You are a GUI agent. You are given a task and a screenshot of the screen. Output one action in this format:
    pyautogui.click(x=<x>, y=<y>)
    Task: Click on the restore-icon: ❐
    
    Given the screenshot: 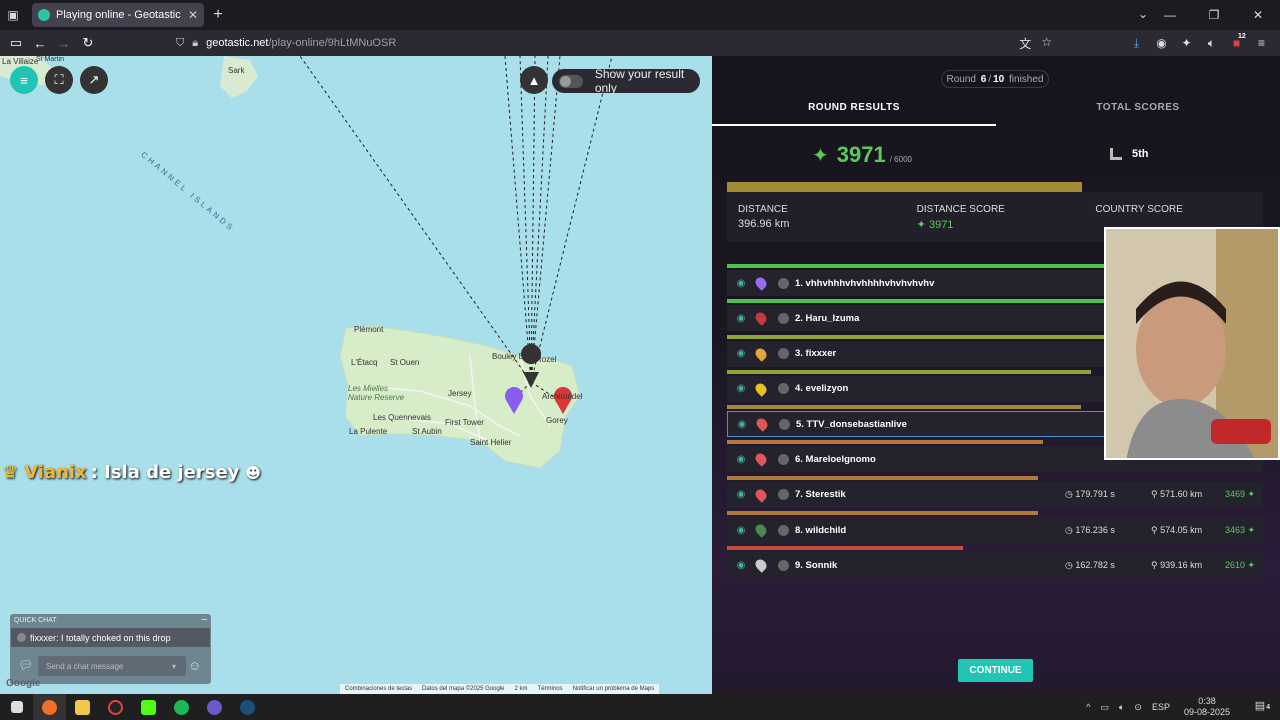 What is the action you would take?
    pyautogui.click(x=1214, y=15)
    